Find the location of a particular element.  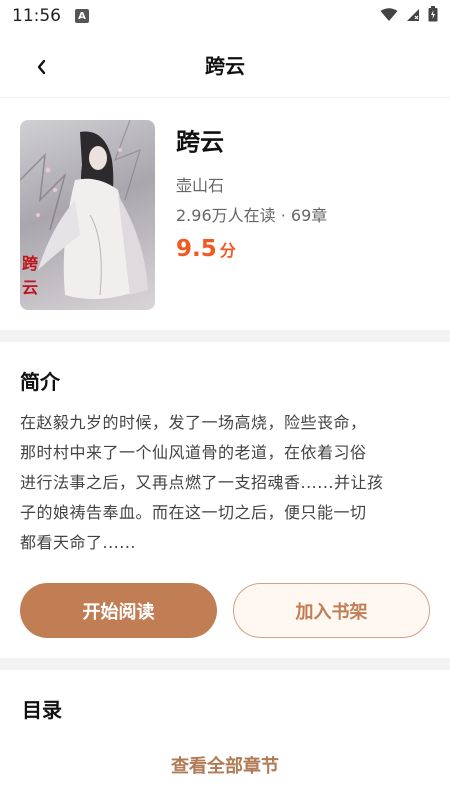

signal-icon is located at coordinates (413, 16).